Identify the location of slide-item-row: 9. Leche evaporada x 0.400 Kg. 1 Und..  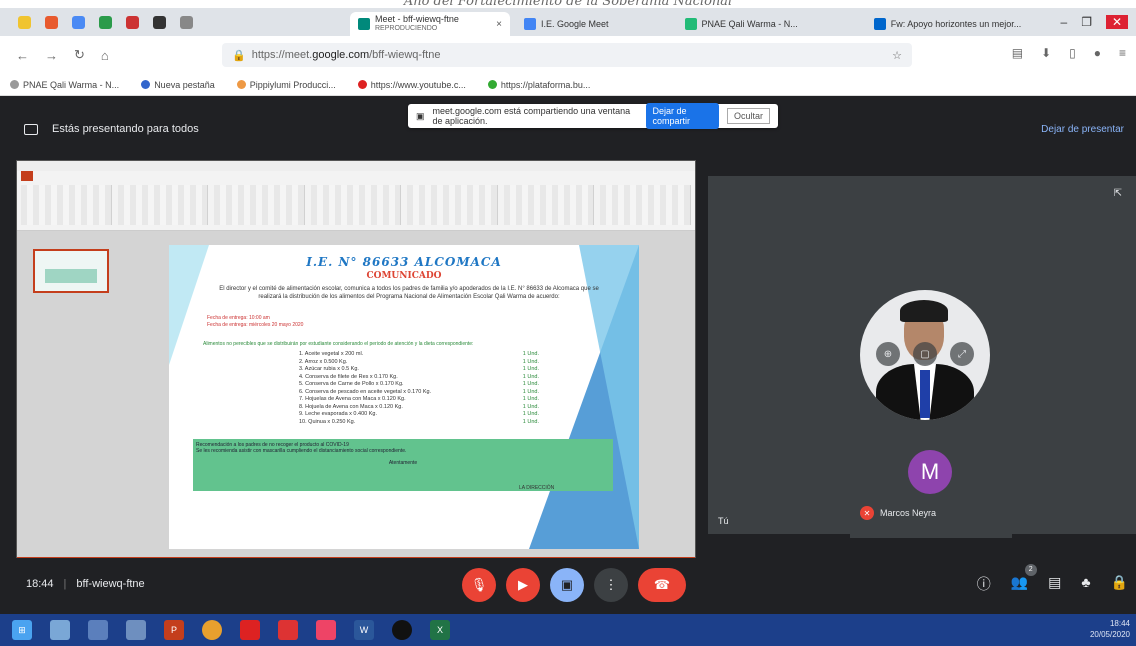
(419, 415).